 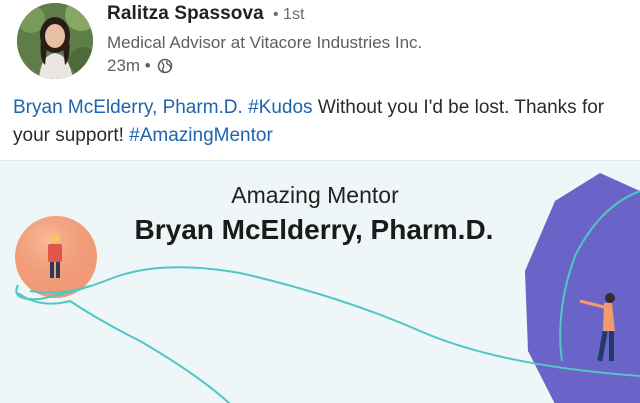 I want to click on avatar-photo, so click(x=55, y=41).